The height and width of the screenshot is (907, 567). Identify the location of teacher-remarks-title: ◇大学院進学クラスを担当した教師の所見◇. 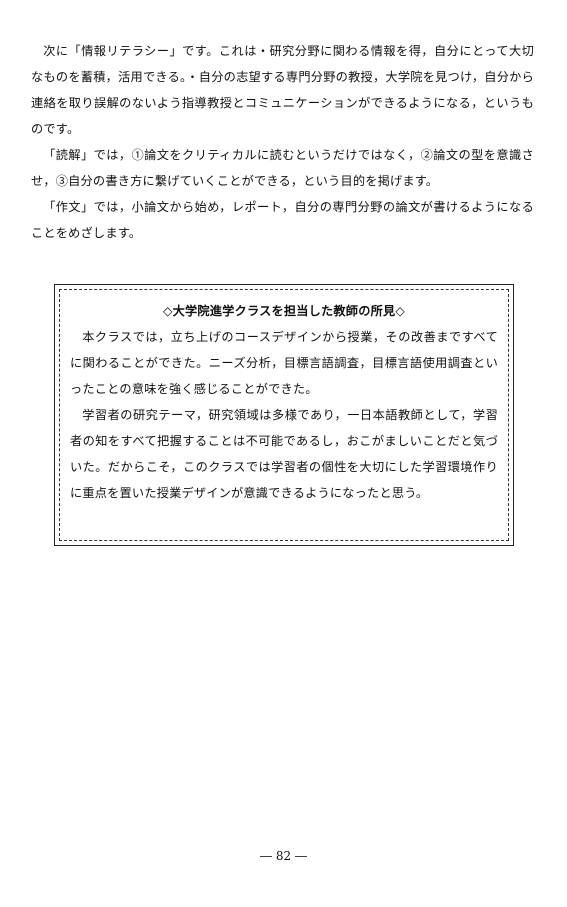
(284, 311).